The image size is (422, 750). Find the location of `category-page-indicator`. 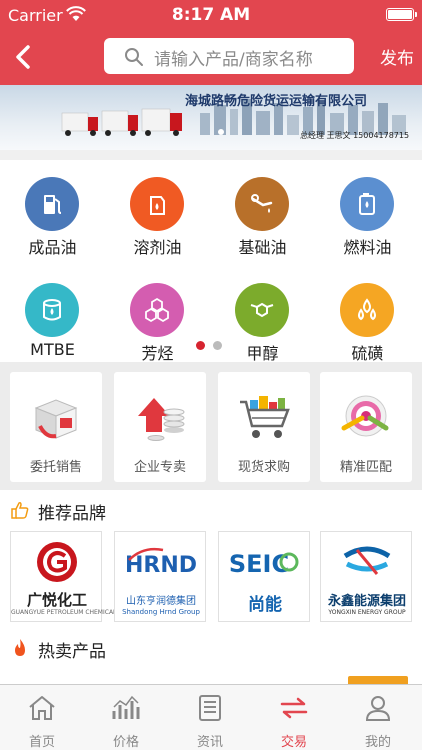

category-page-indicator is located at coordinates (213, 344).